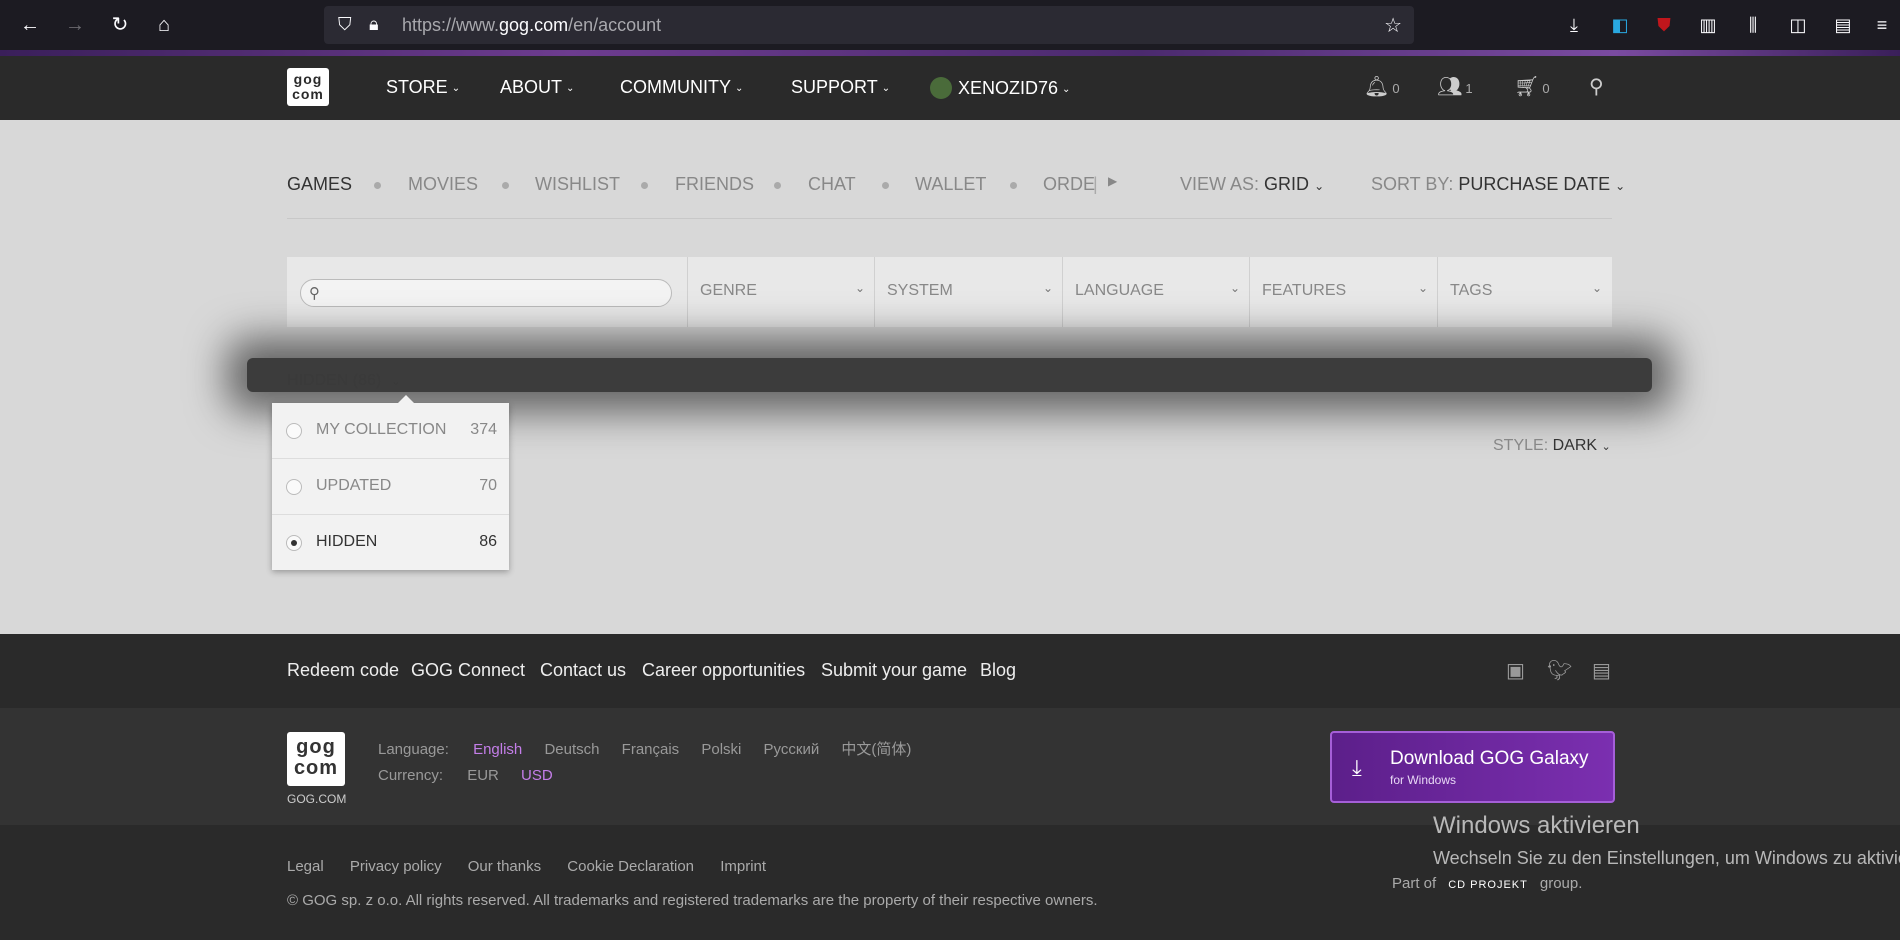 The height and width of the screenshot is (940, 1900). Describe the element at coordinates (949, 375) in the screenshot. I see `overlay-bar` at that location.